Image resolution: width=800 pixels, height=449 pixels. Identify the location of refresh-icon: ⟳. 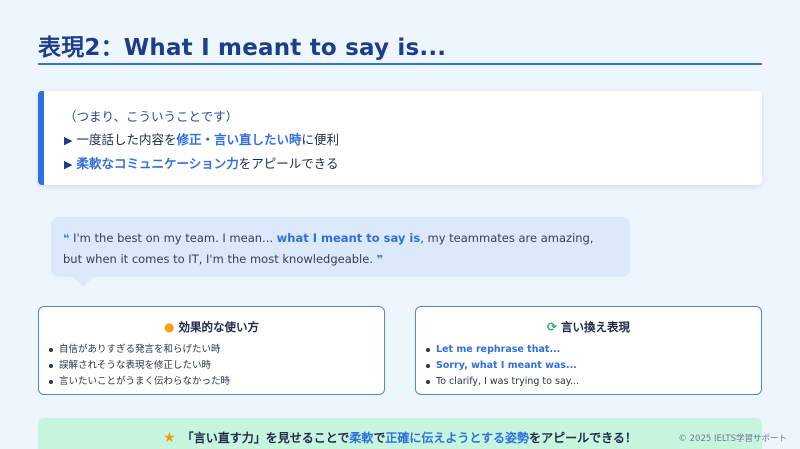
(552, 327).